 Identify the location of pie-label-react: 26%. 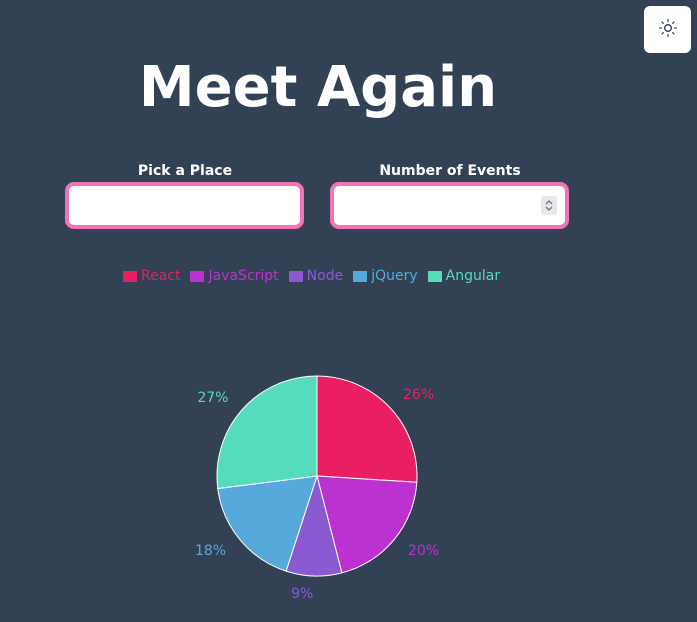
(418, 395).